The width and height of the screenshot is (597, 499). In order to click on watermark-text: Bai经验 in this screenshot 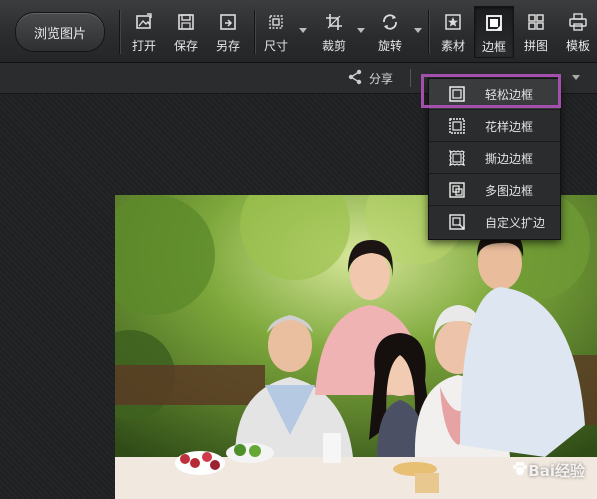, I will do `click(556, 471)`.